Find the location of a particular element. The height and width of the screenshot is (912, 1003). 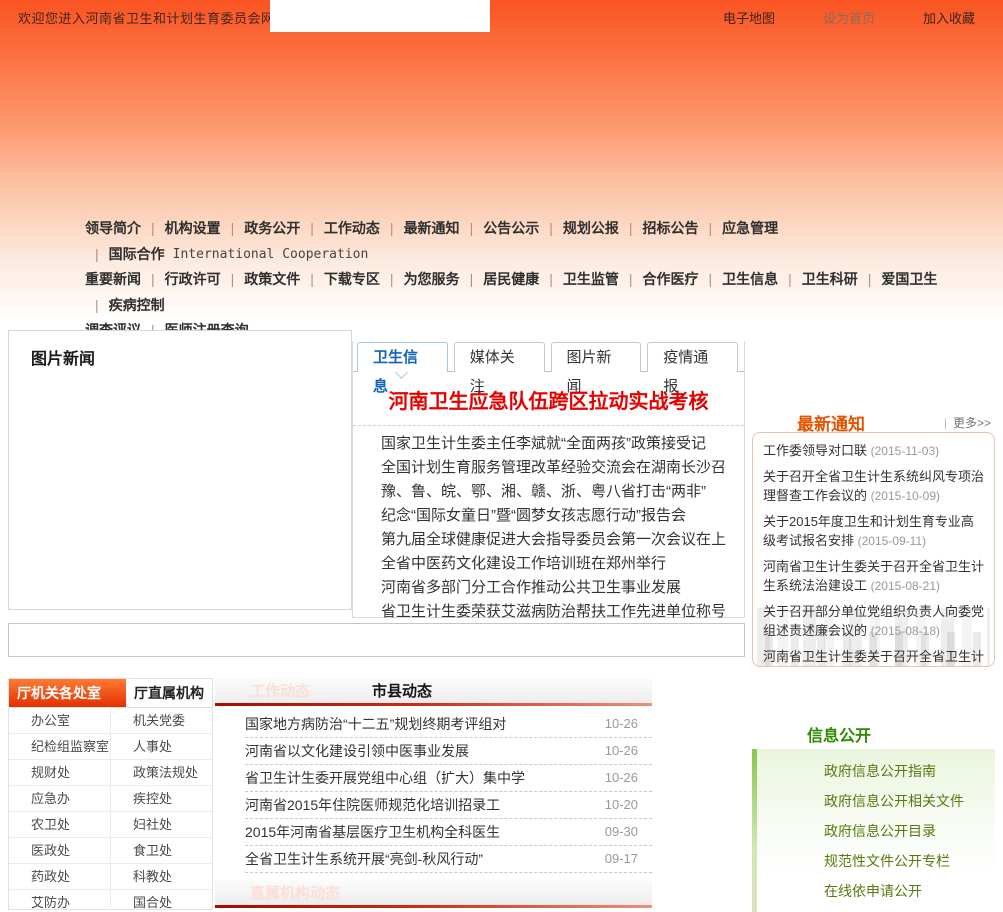

nav-item: 应急管理 is located at coordinates (738, 229).